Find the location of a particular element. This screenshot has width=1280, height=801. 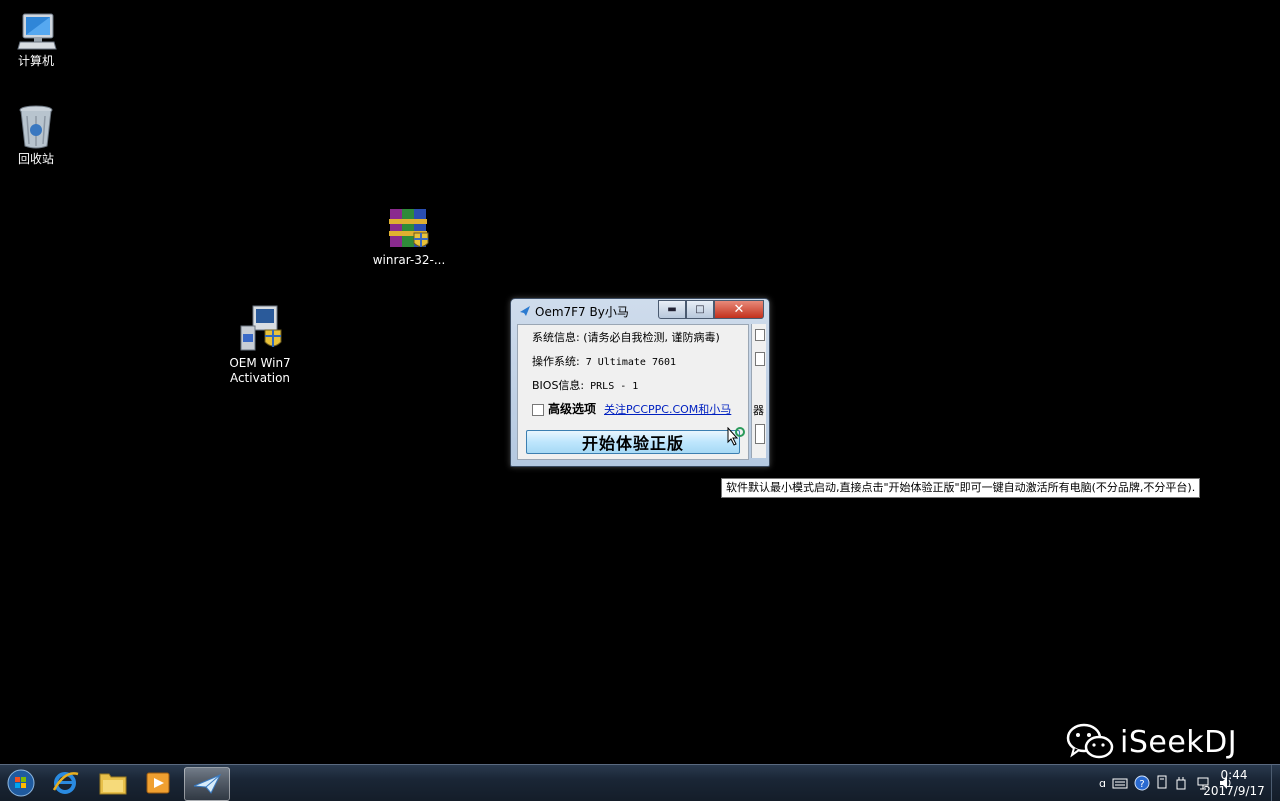

desktop-icon-computer: 计算机 is located at coordinates (40, 40).